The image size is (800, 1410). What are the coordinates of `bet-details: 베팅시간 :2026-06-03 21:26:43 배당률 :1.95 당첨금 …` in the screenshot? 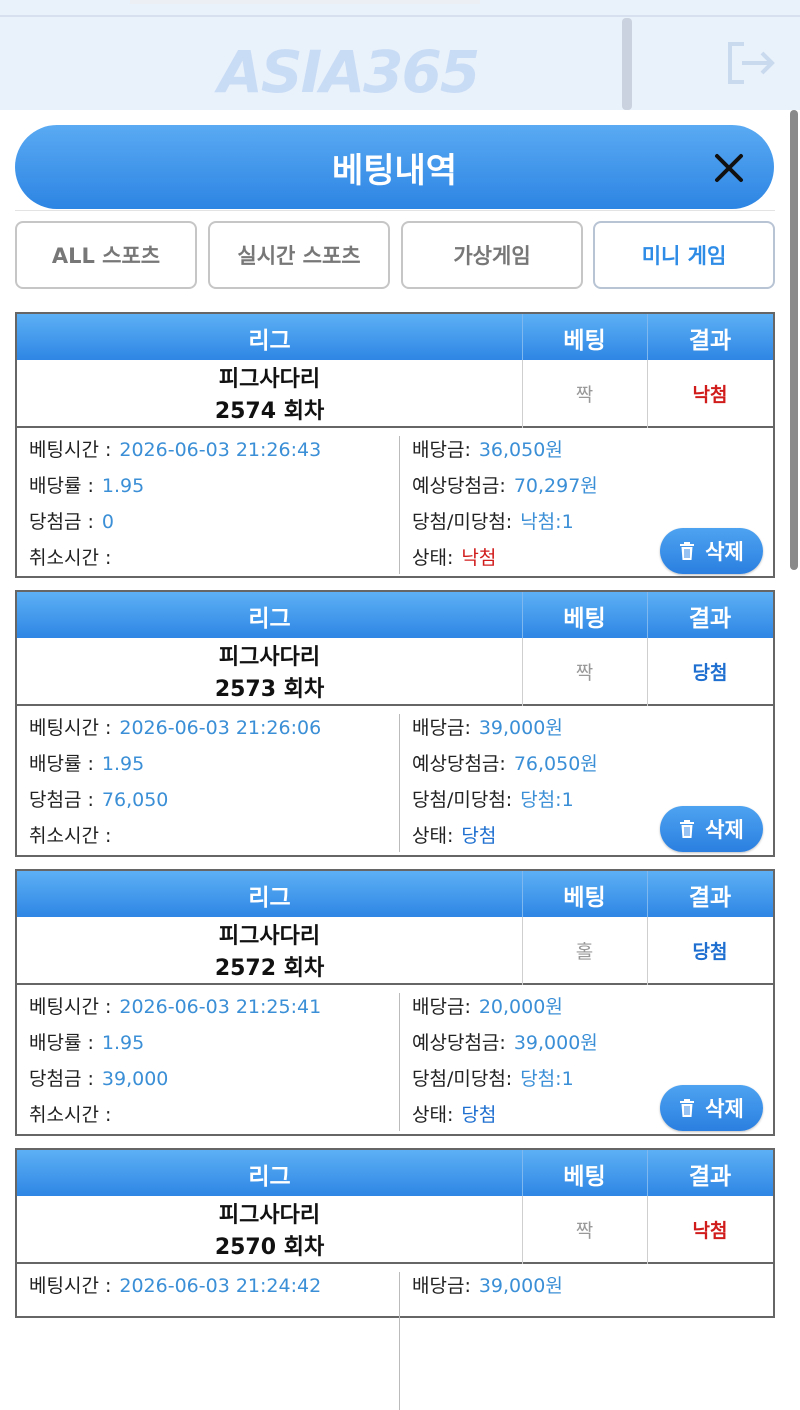 It's located at (395, 502).